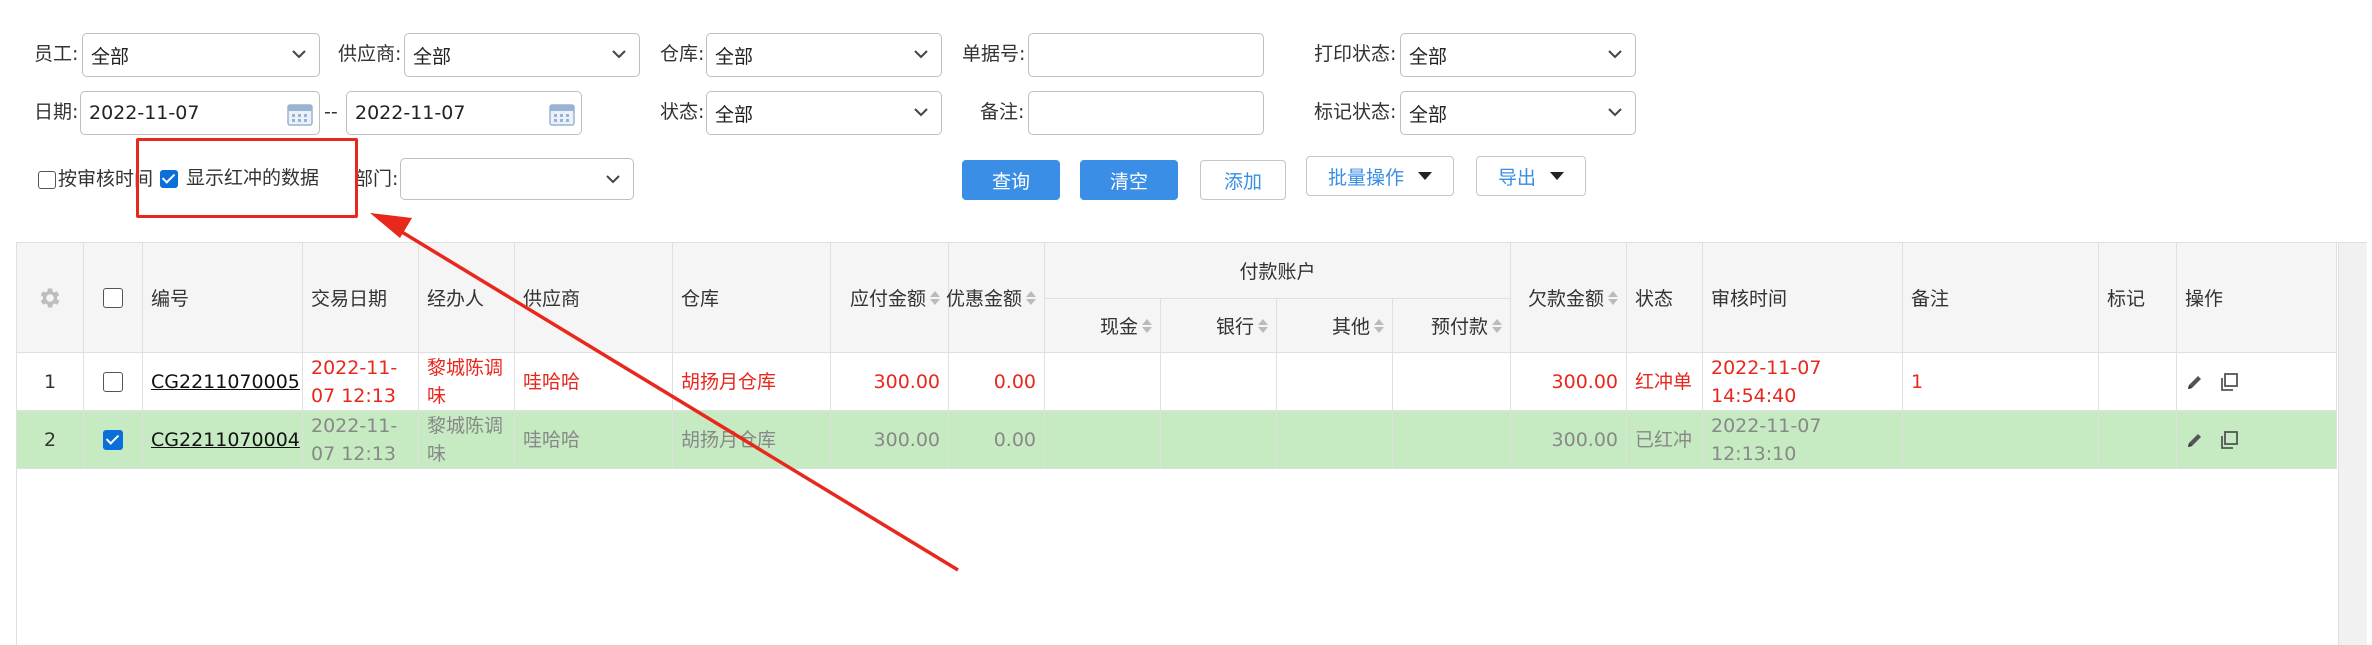 The image size is (2372, 645). What do you see at coordinates (2257, 298) in the screenshot?
I see `col-ops: 操作` at bounding box center [2257, 298].